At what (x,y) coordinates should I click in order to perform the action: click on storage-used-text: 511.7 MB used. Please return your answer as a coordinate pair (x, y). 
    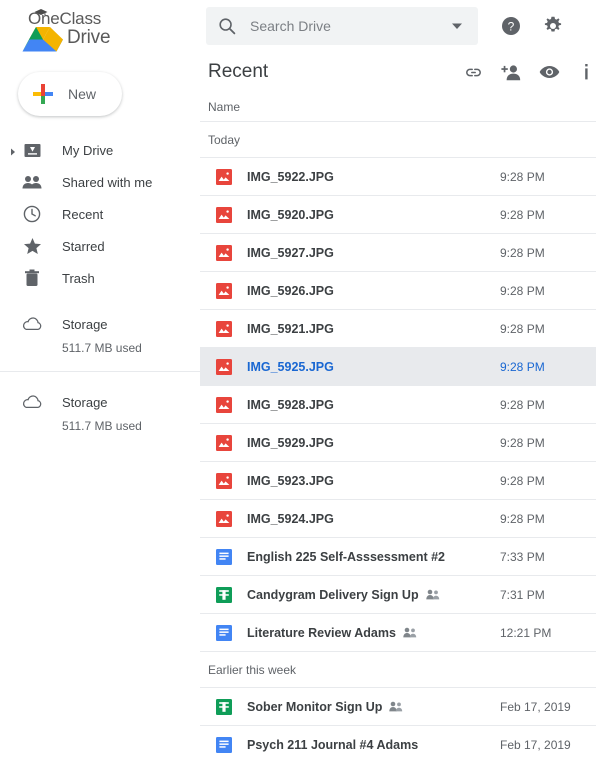
    Looking at the image, I should click on (102, 426).